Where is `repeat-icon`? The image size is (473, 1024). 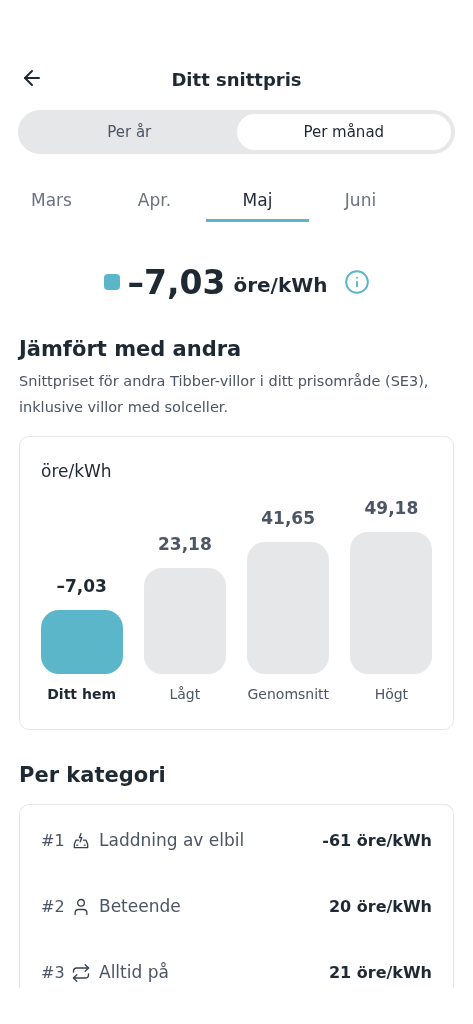
repeat-icon is located at coordinates (81, 972).